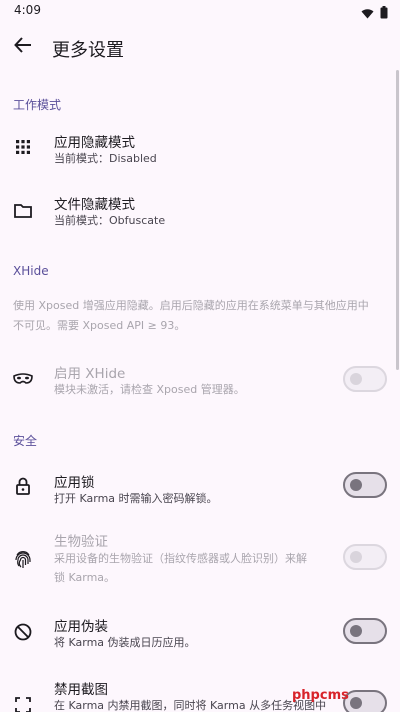  Describe the element at coordinates (90, 374) in the screenshot. I see `enable-xhide-title: 启用 XHide` at that location.